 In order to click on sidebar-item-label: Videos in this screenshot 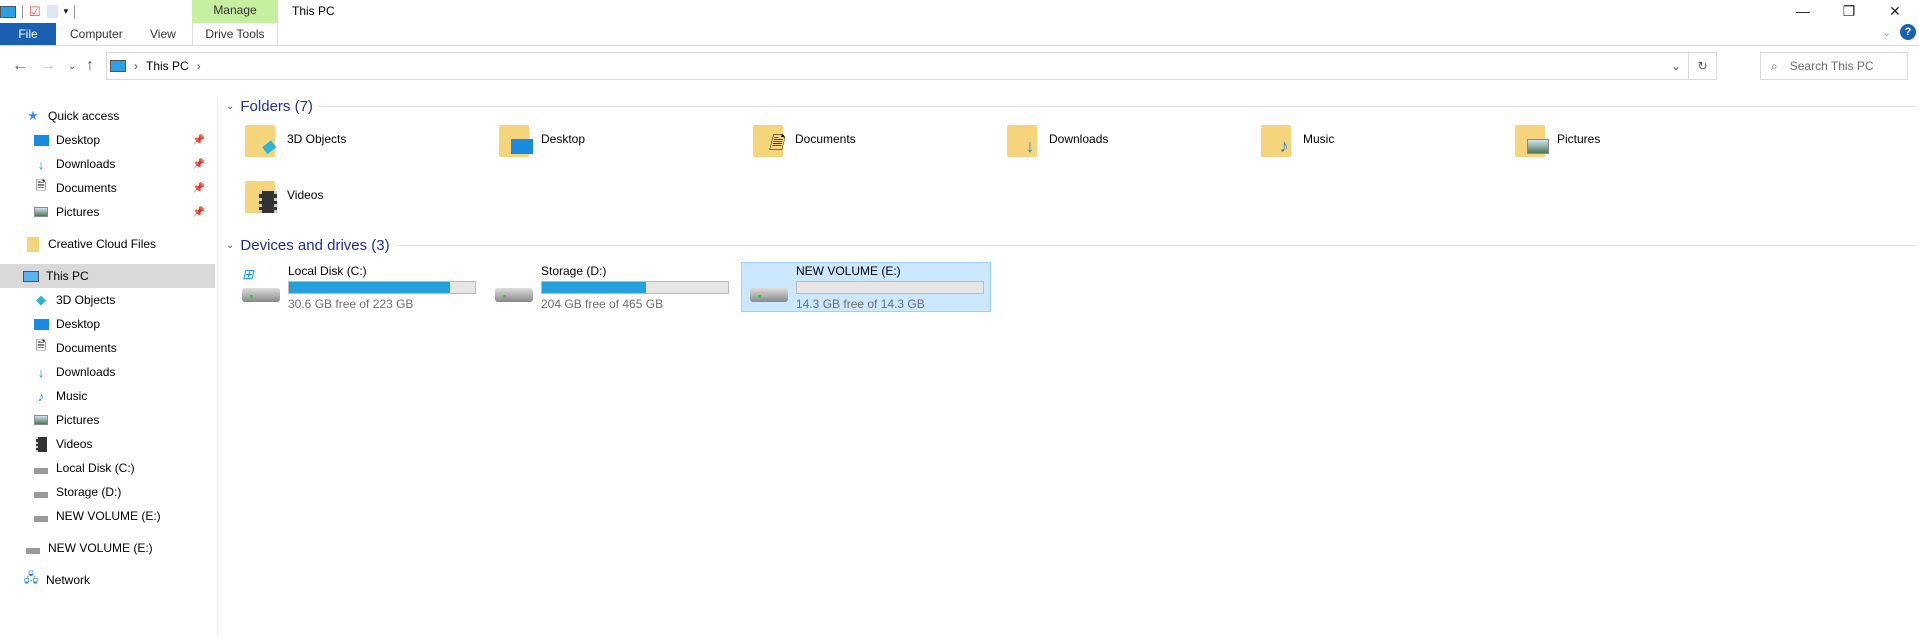, I will do `click(74, 444)`.